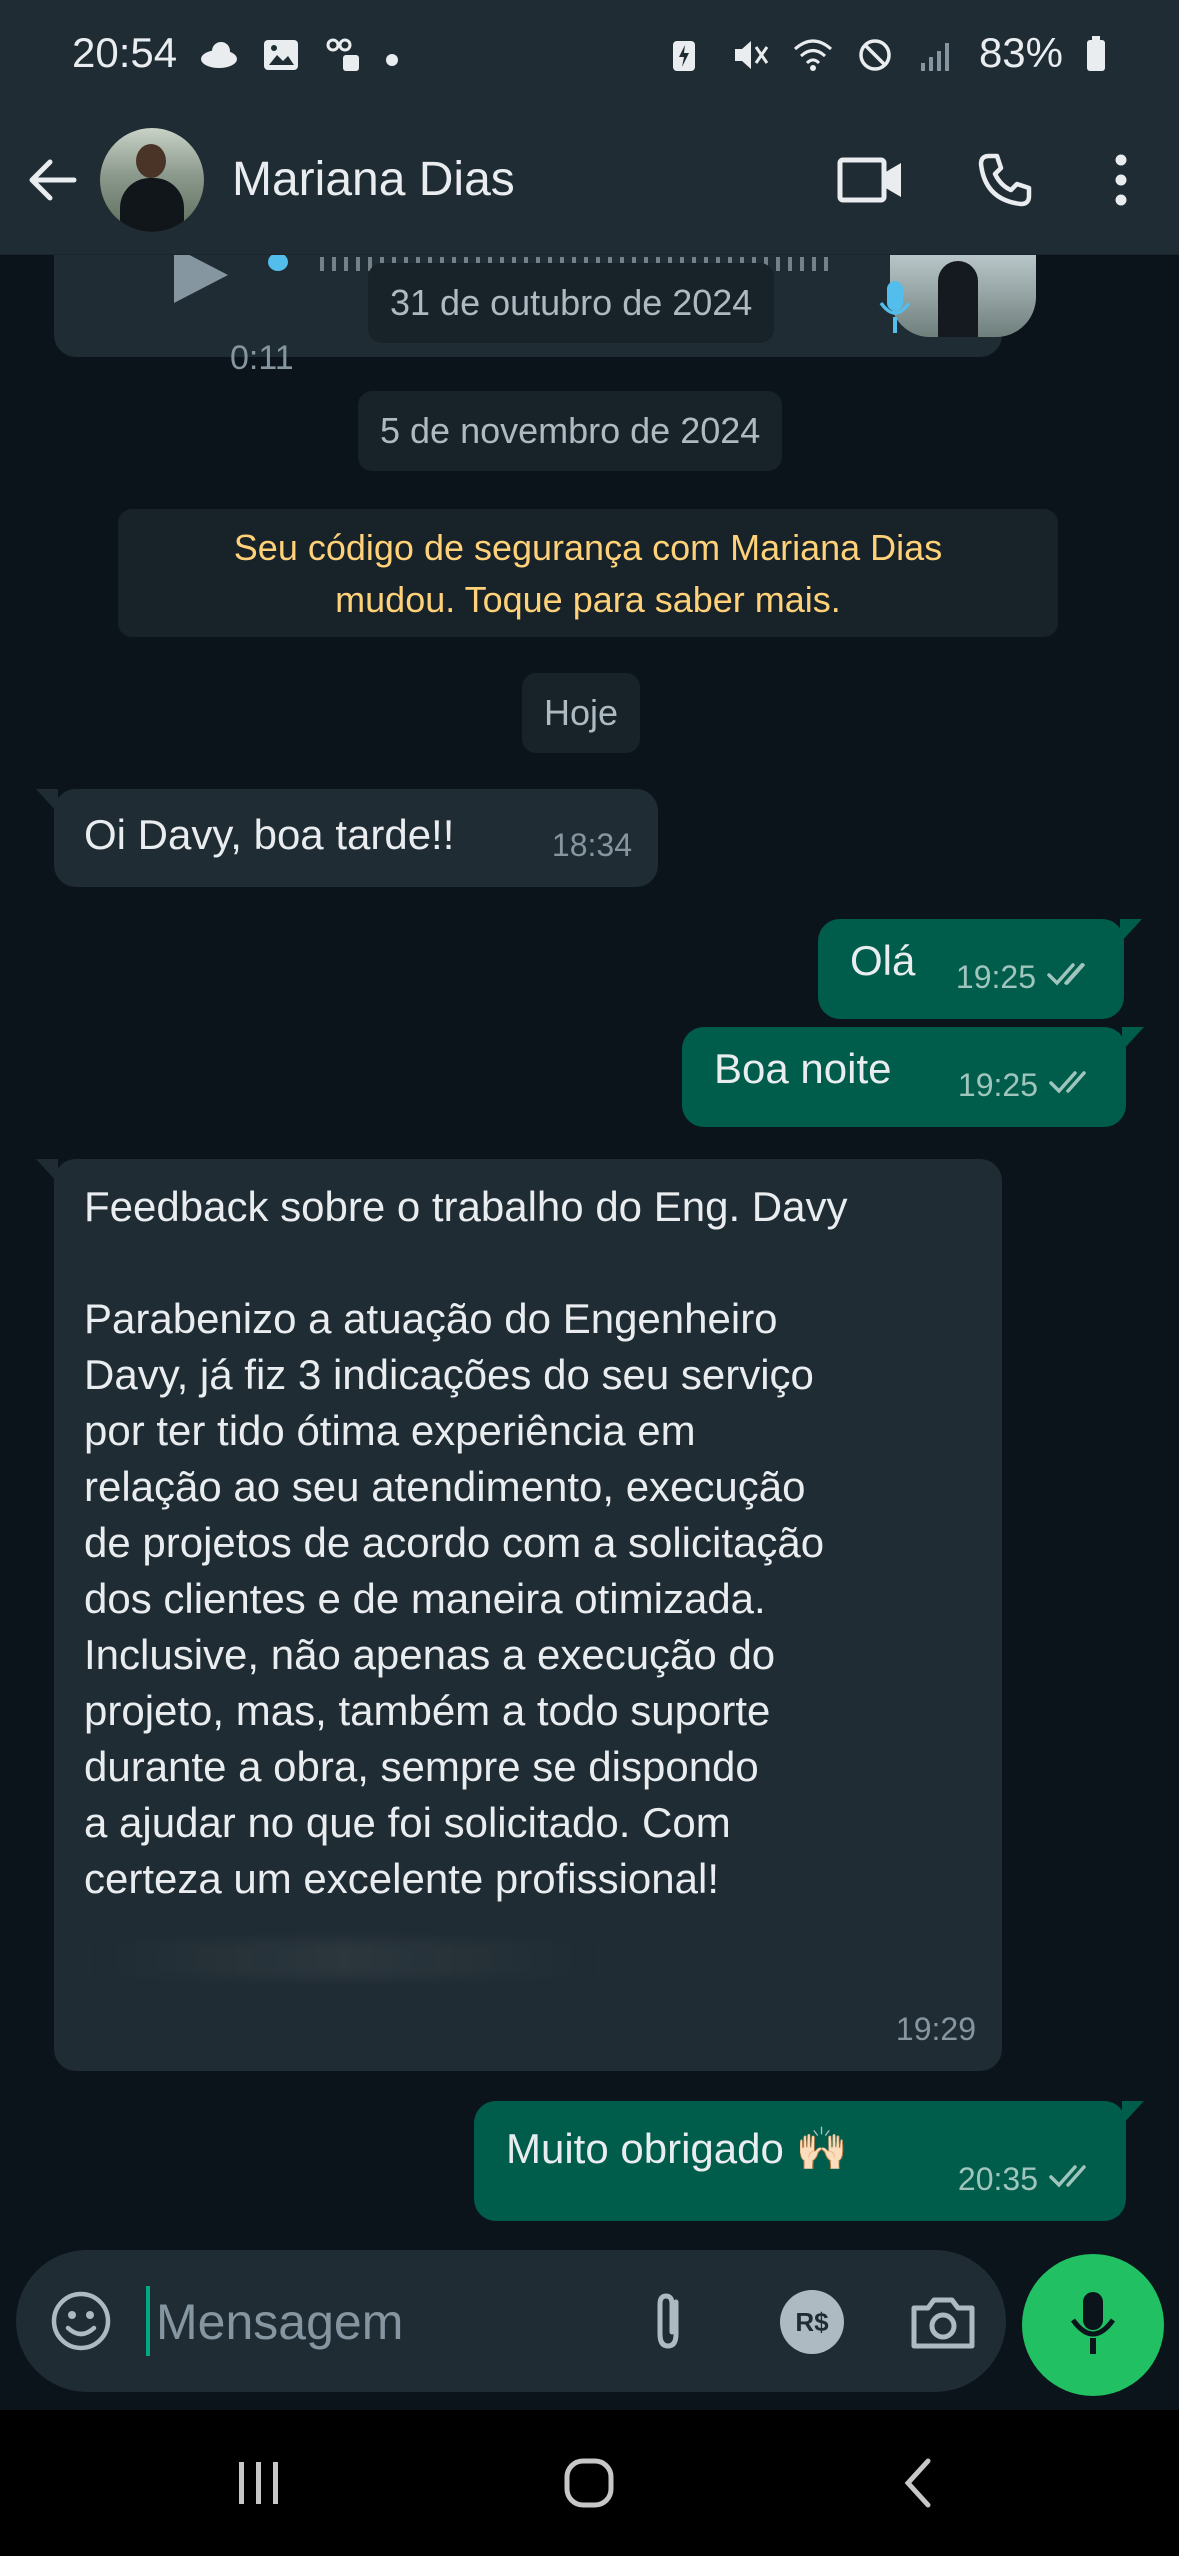 The width and height of the screenshot is (1179, 2556). What do you see at coordinates (913, 1077) in the screenshot?
I see `message-bubble-outgoing: Boa noite 19:25` at bounding box center [913, 1077].